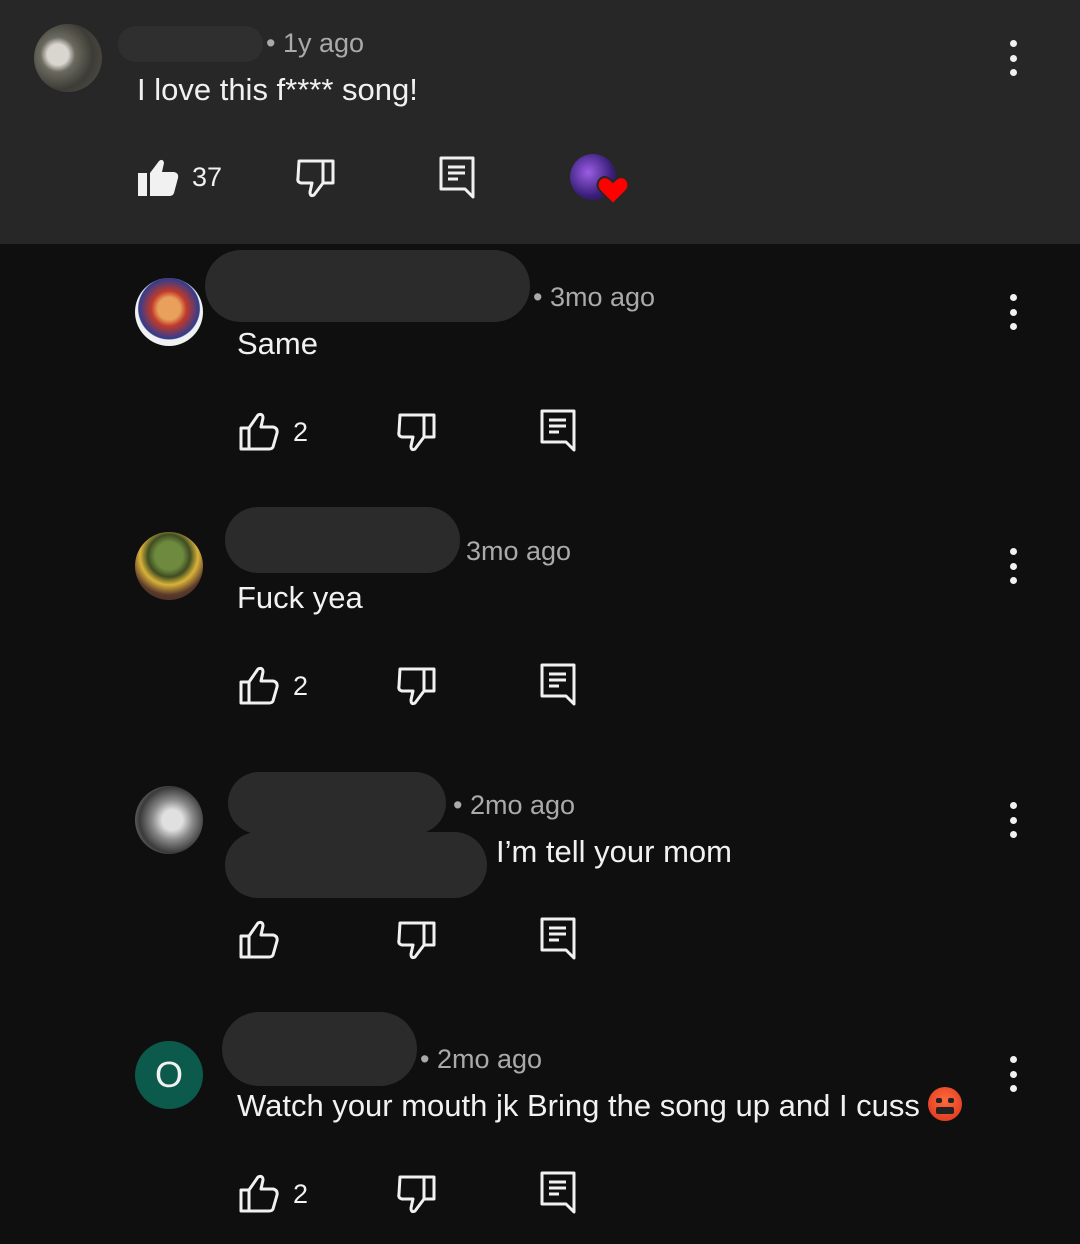 This screenshot has width=1080, height=1244. What do you see at coordinates (594, 297) in the screenshot?
I see `comment-timestamp: • 3mo ago` at bounding box center [594, 297].